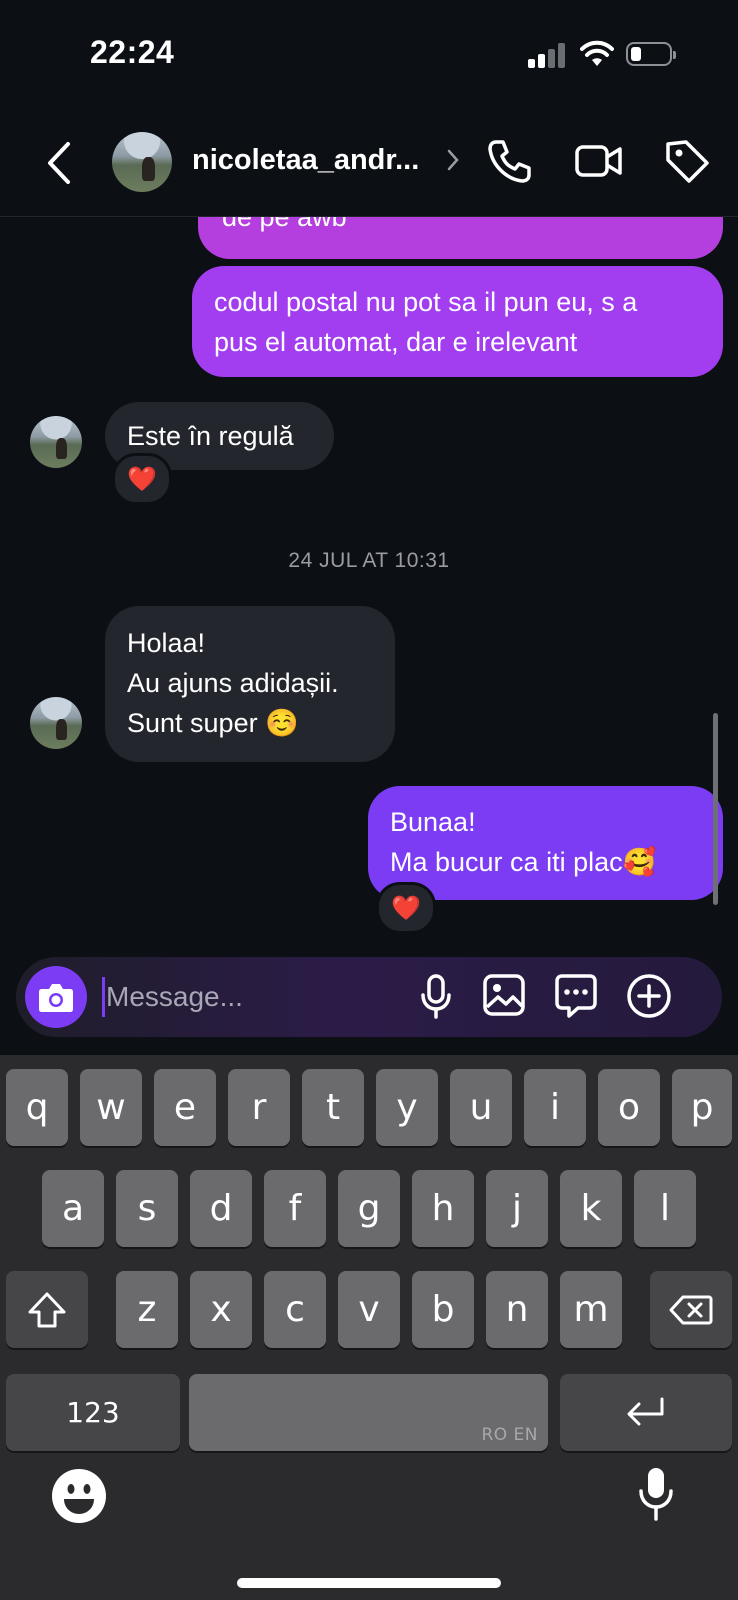  What do you see at coordinates (591, 1208) in the screenshot?
I see `key-k: k` at bounding box center [591, 1208].